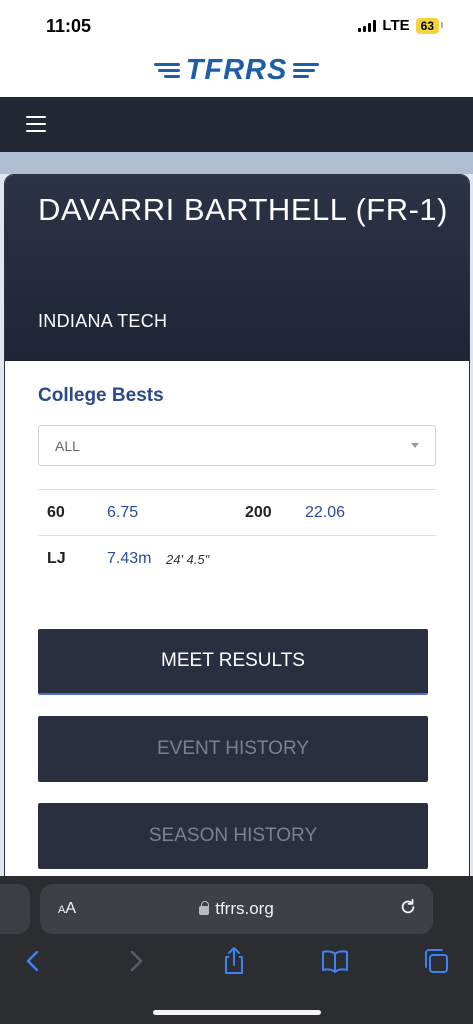 This screenshot has height=1024, width=473. Describe the element at coordinates (233, 749) in the screenshot. I see `event-history-button: EVENT HISTORY` at that location.